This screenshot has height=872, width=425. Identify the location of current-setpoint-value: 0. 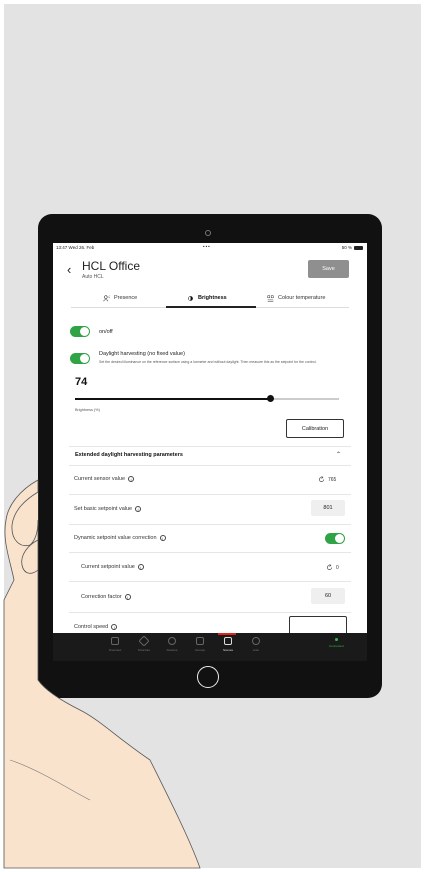
(332, 567).